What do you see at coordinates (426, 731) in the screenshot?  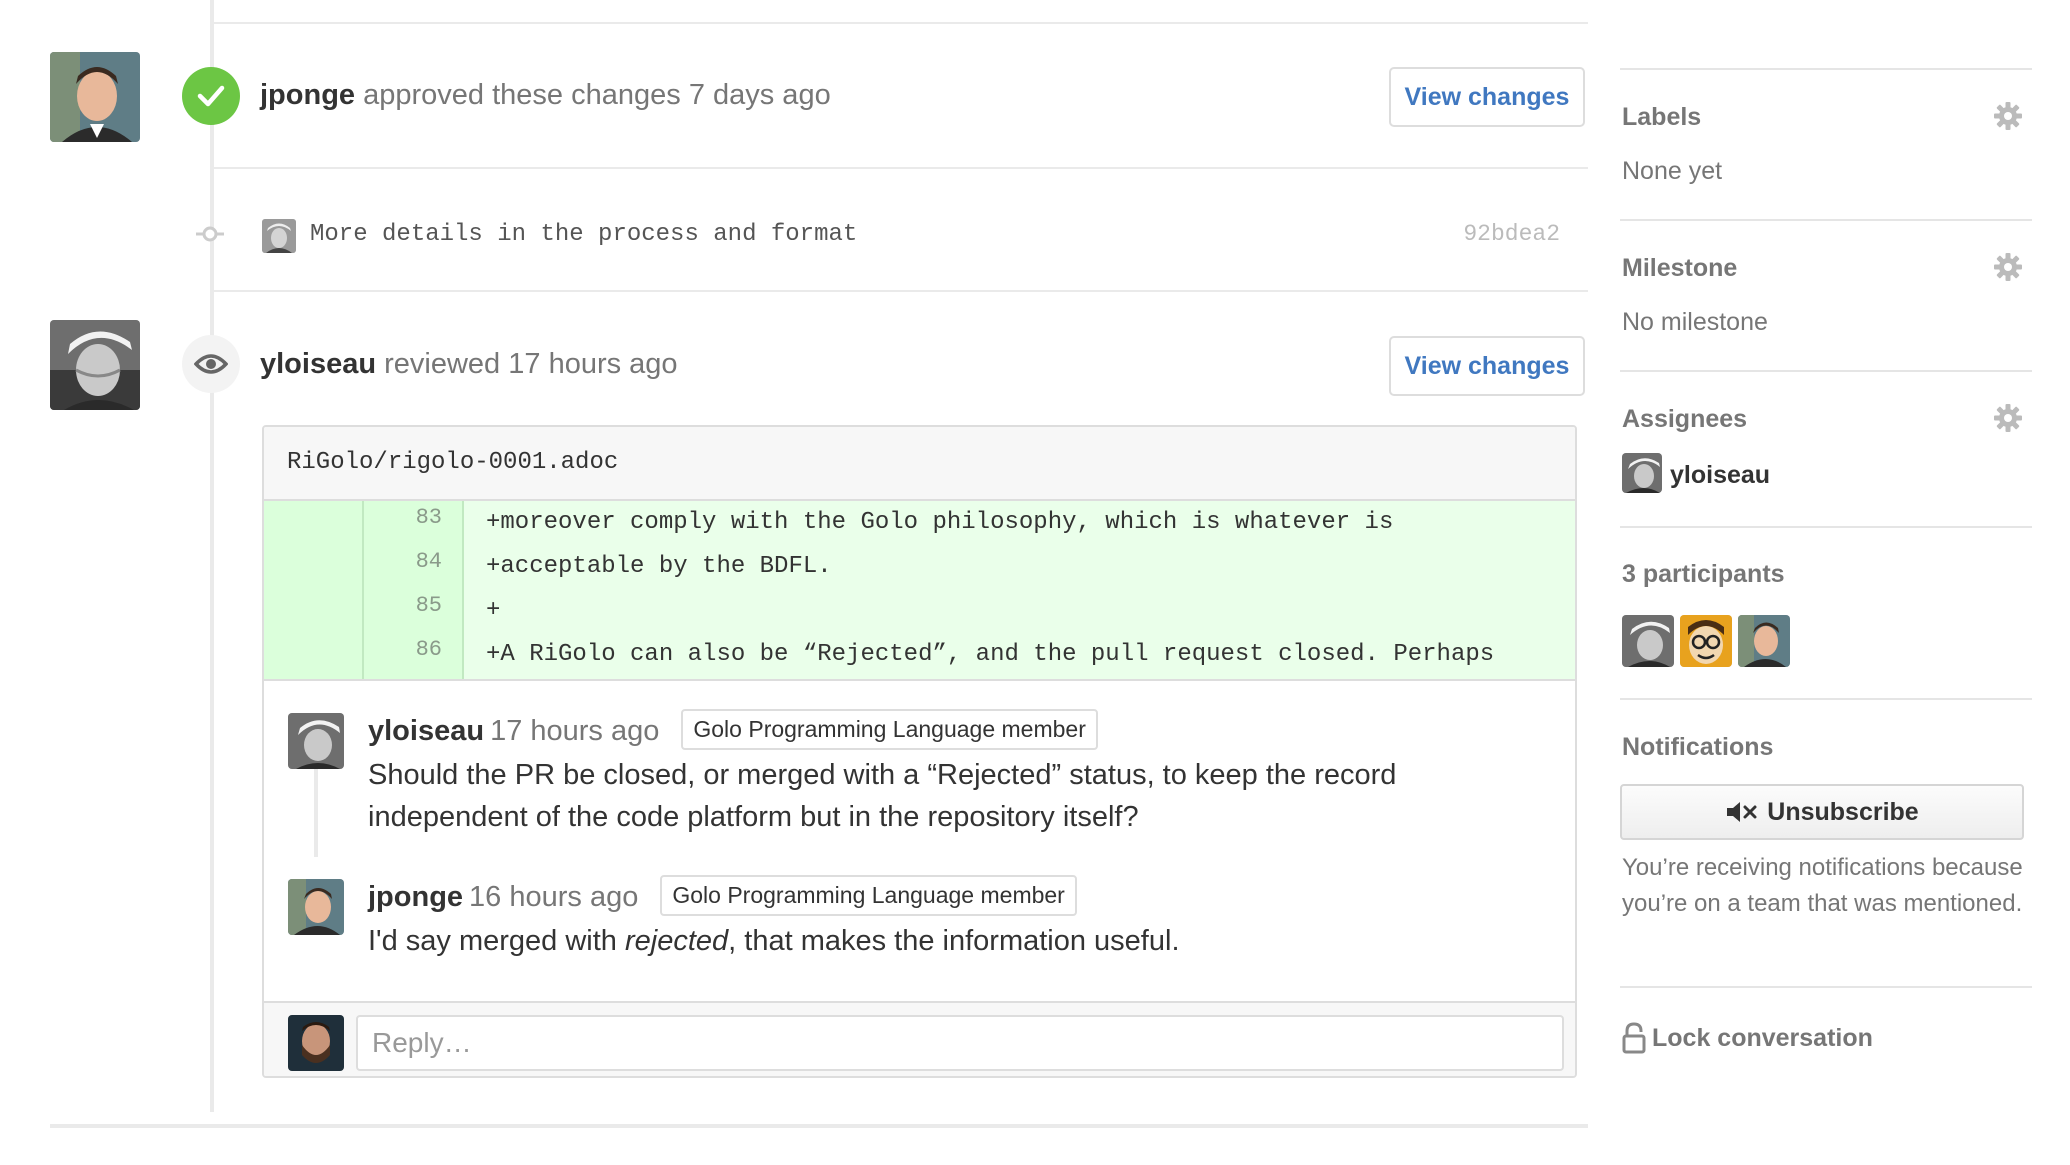 I see `comment-author: yloiseau` at bounding box center [426, 731].